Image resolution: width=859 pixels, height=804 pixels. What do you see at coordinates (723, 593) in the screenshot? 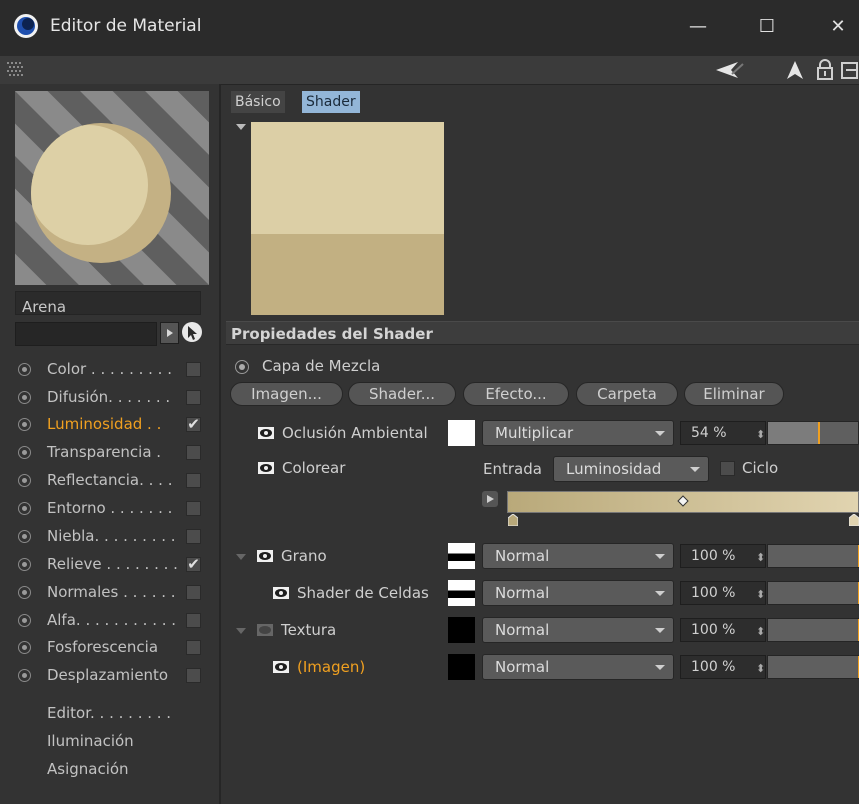
I see `cells-percent-field: 100 % ⬍` at bounding box center [723, 593].